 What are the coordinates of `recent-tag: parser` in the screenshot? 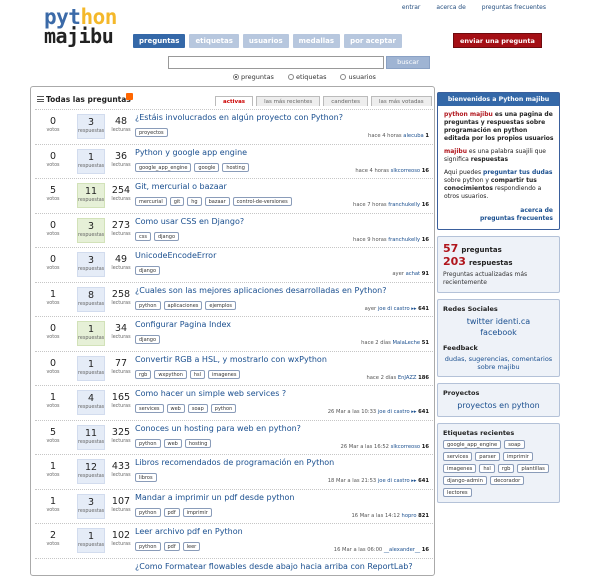 It's located at (487, 456).